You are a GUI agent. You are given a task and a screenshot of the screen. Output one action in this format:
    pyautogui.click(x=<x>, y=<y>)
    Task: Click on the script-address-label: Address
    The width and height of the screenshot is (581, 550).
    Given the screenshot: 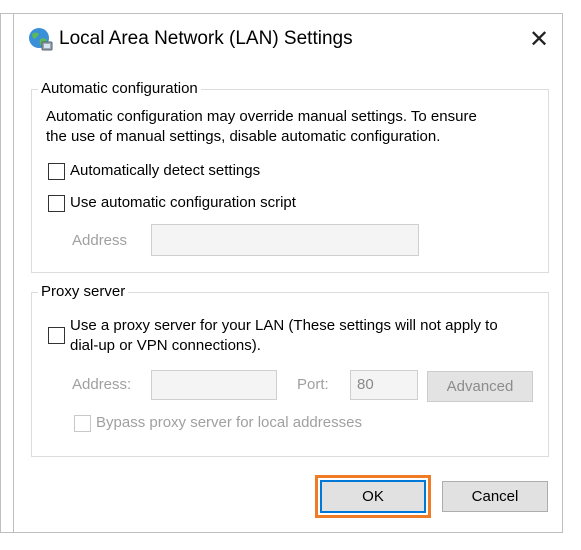 What is the action you would take?
    pyautogui.click(x=100, y=240)
    